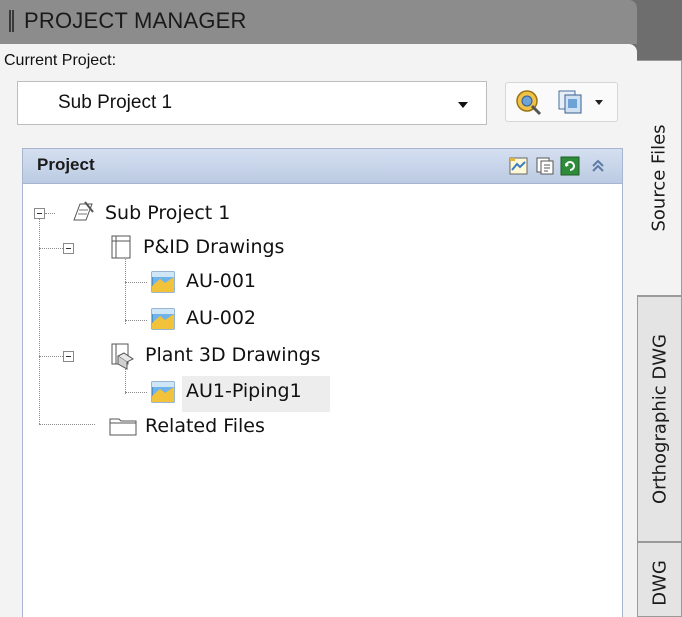 This screenshot has height=617, width=682. I want to click on collapse-chevron-icon, so click(598, 166).